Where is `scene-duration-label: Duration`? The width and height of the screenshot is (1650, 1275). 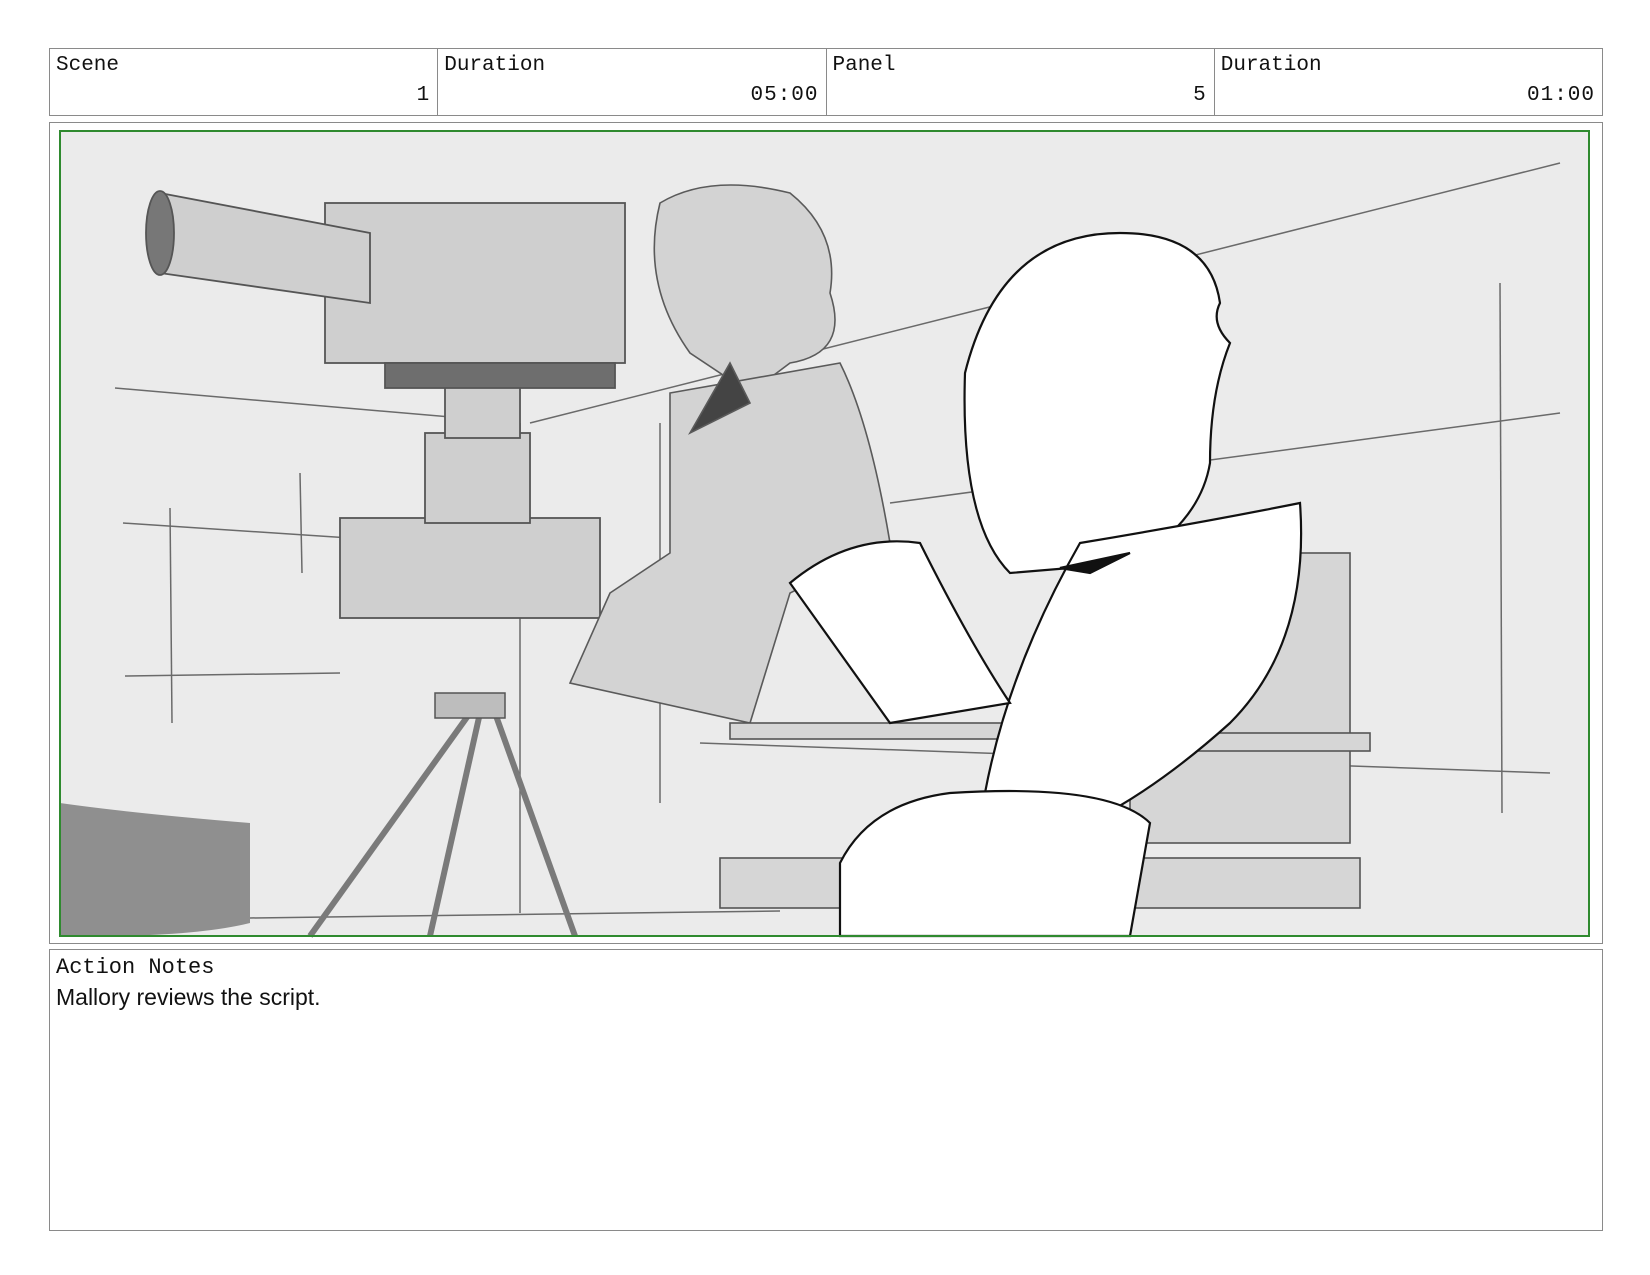
scene-duration-label: Duration is located at coordinates (495, 65).